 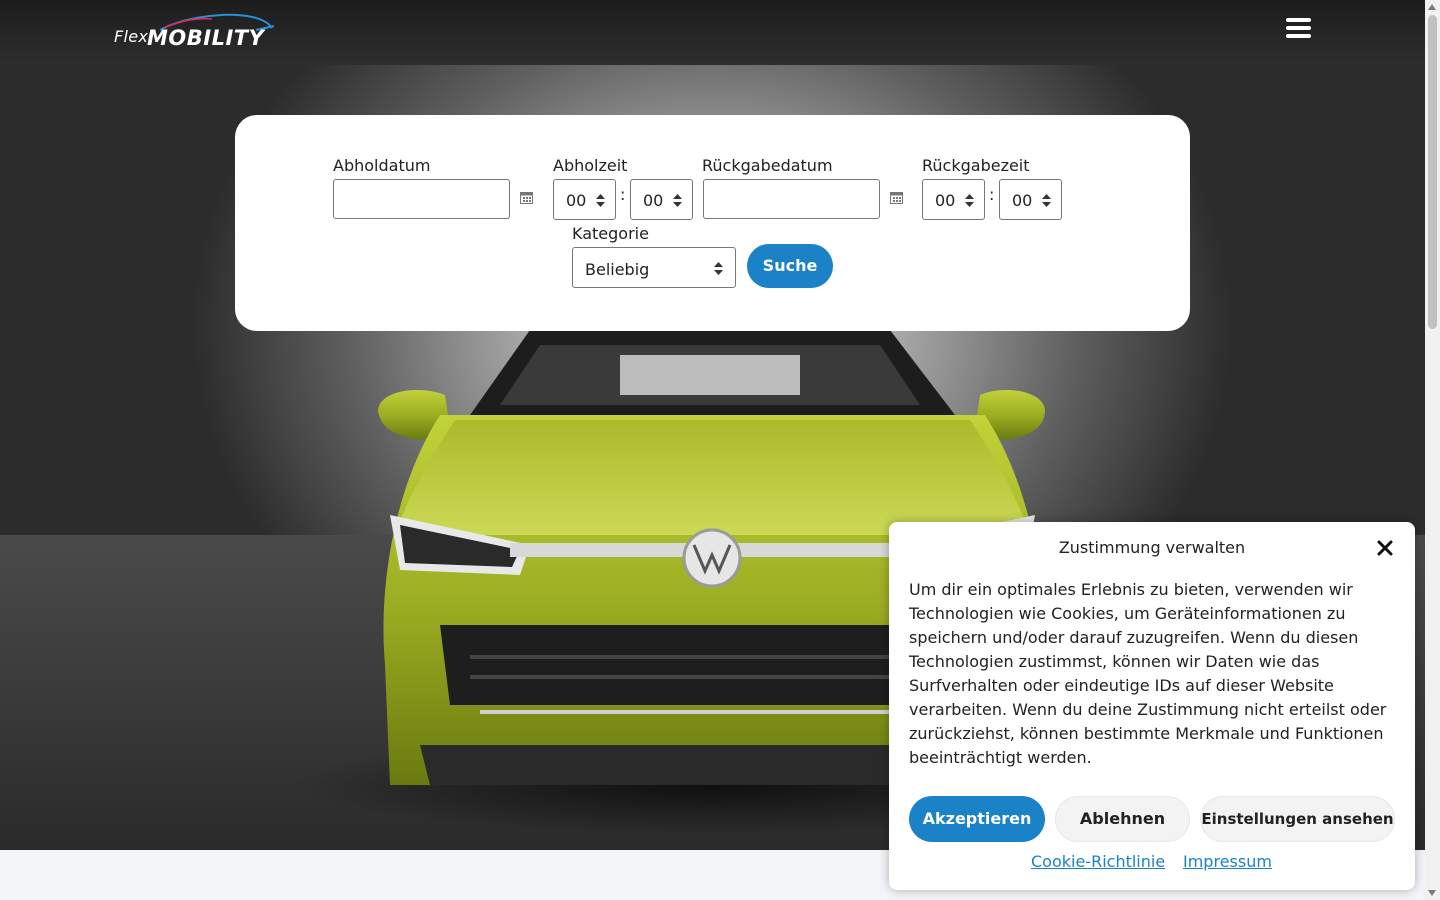 I want to click on scroll-down-arrow-icon, so click(x=1432, y=893).